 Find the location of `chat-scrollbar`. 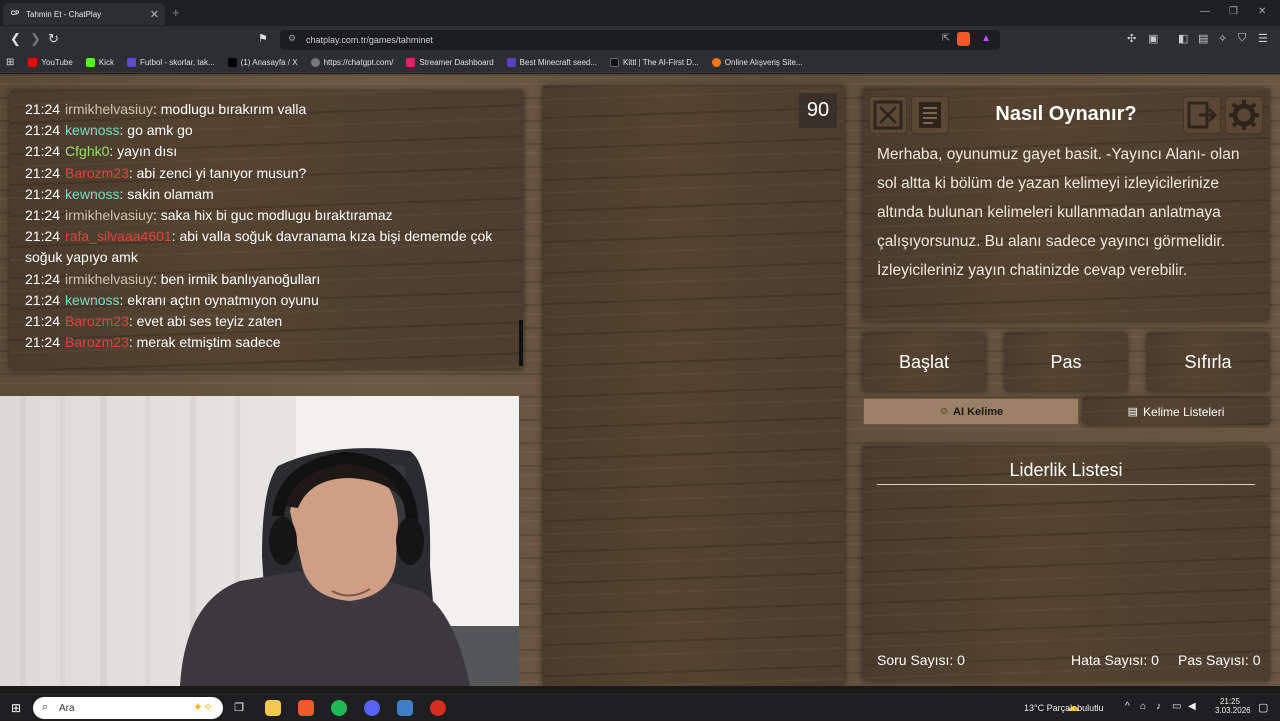

chat-scrollbar is located at coordinates (521, 343).